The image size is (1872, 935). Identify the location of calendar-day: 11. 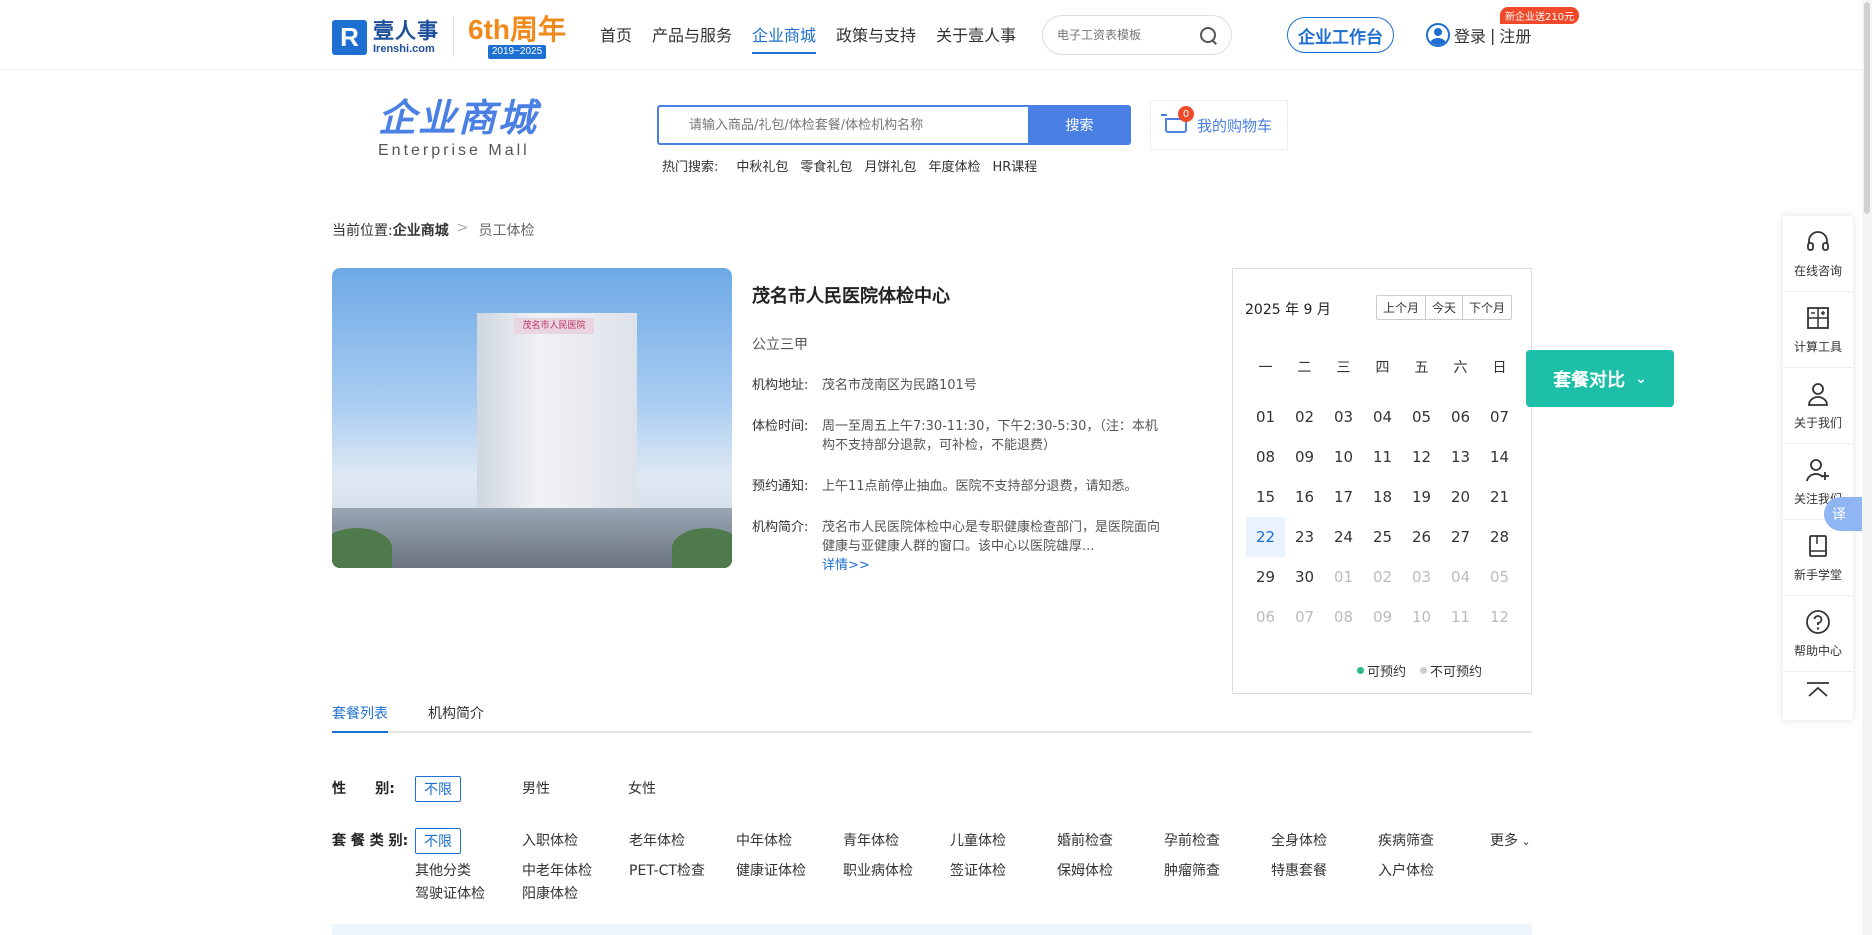
(1382, 457).